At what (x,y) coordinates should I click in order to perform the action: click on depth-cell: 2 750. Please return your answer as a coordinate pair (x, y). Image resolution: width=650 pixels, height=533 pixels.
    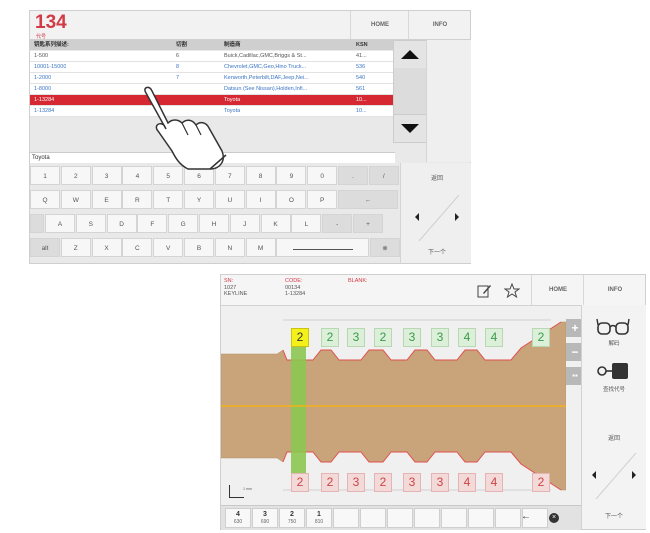
    Looking at the image, I should click on (292, 518).